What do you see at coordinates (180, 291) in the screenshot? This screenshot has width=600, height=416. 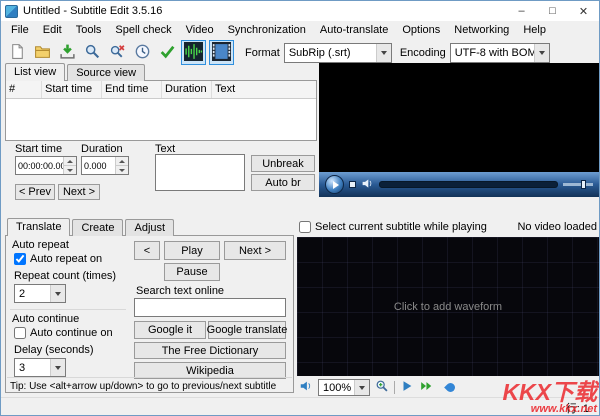 I see `search-online-label: Search text online` at bounding box center [180, 291].